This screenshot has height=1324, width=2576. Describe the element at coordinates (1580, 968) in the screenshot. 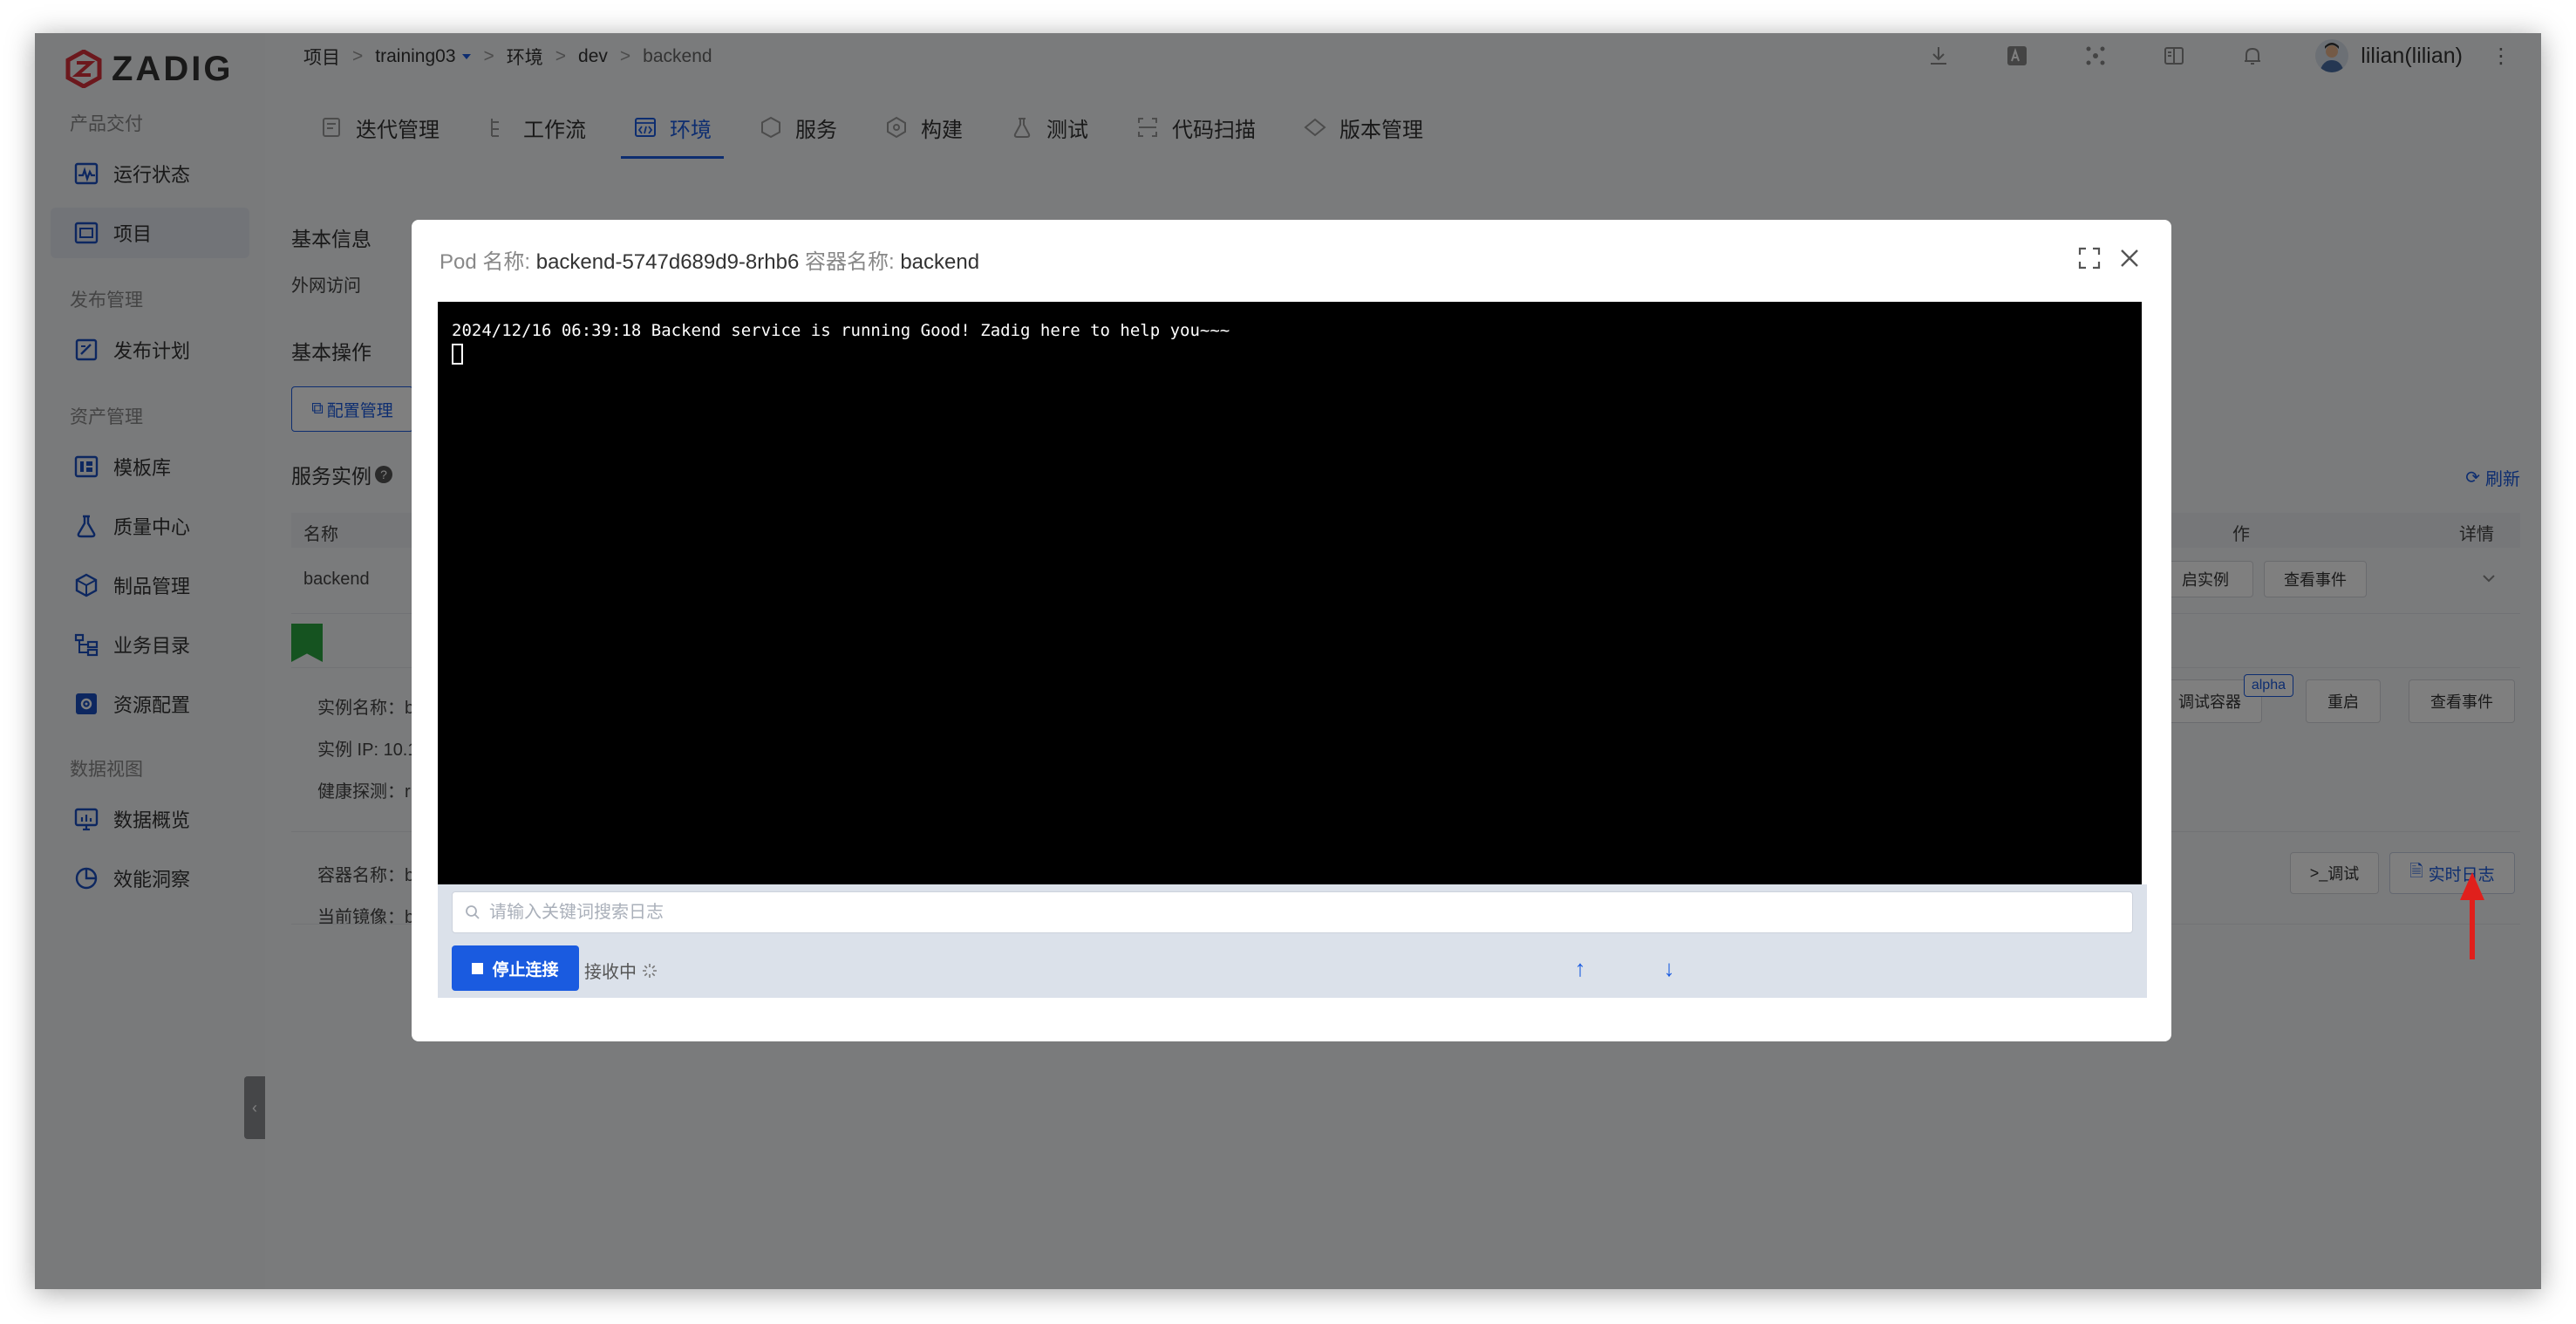

I see `scroll-top-arrow-icon: ↑` at that location.